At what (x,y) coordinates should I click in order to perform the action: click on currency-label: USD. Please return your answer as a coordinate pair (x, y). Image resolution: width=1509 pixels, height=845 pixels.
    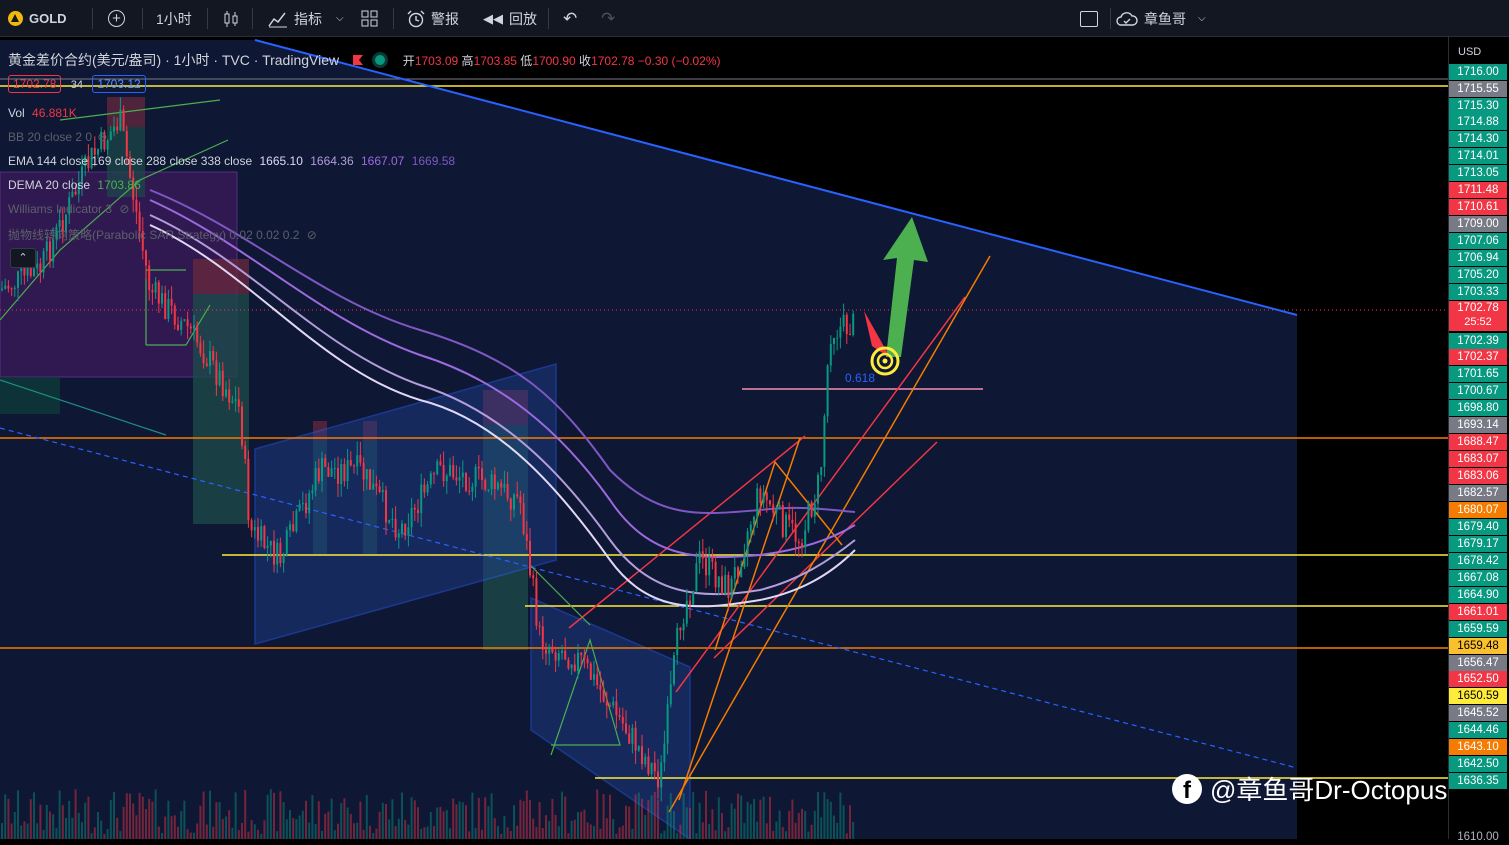
    Looking at the image, I should click on (1469, 52).